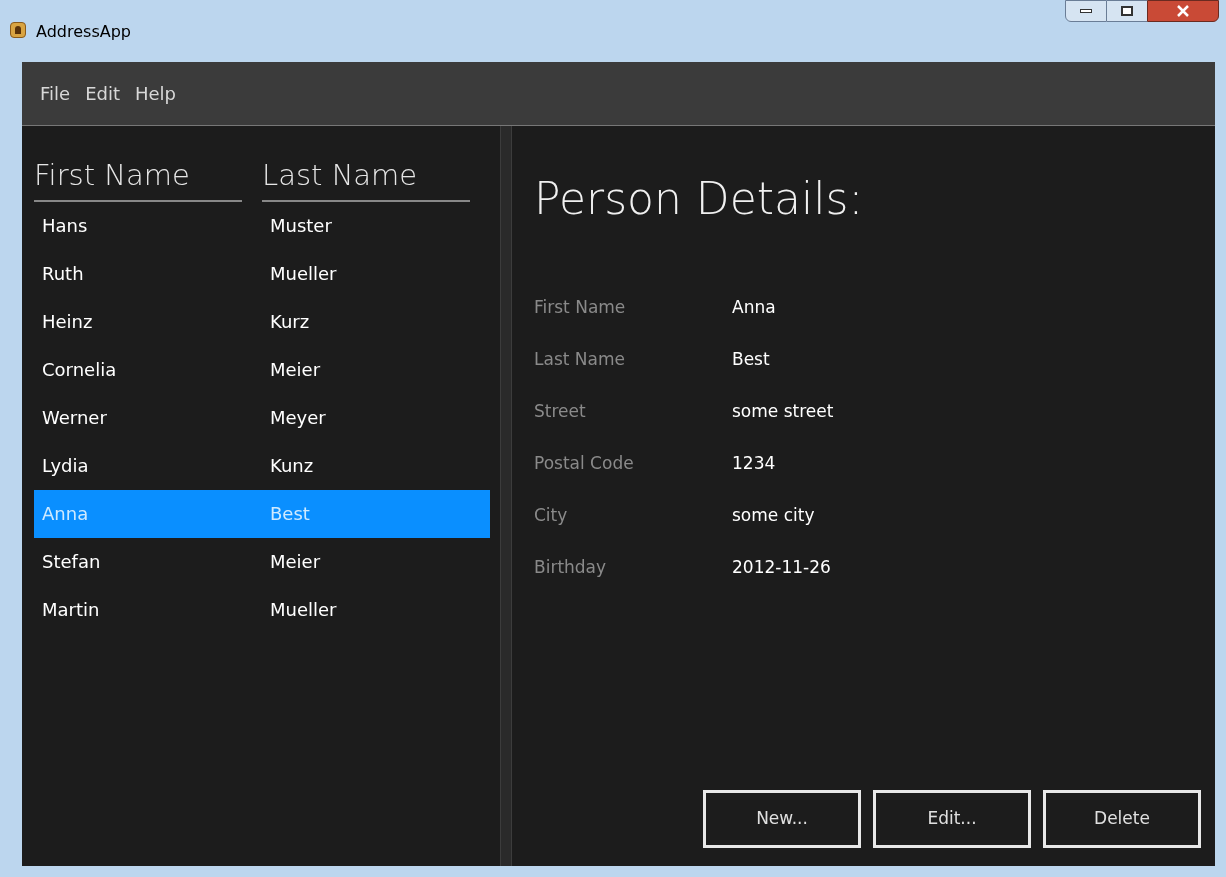  Describe the element at coordinates (289, 322) in the screenshot. I see `table-cell-text: Kurz` at that location.